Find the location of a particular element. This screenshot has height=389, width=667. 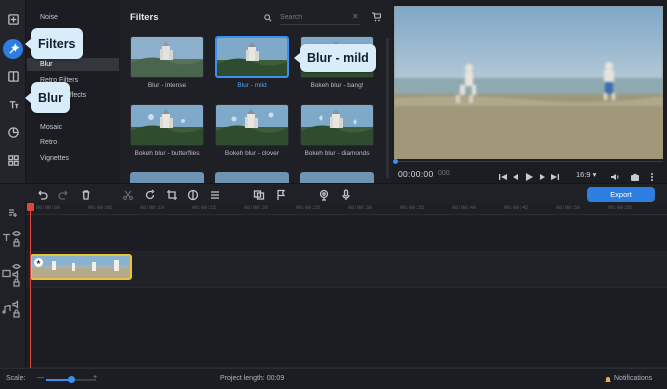

rotate-icon is located at coordinates (150, 194).